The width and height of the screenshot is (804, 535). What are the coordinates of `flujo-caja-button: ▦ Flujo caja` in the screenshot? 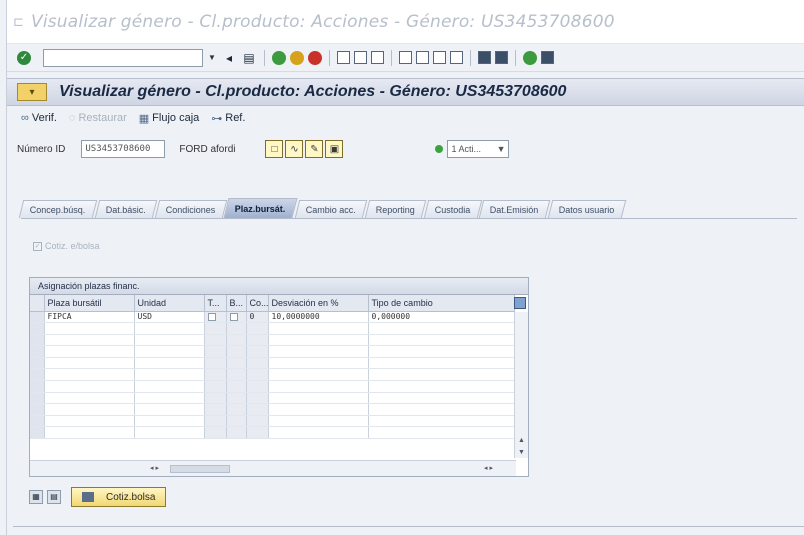 It's located at (169, 118).